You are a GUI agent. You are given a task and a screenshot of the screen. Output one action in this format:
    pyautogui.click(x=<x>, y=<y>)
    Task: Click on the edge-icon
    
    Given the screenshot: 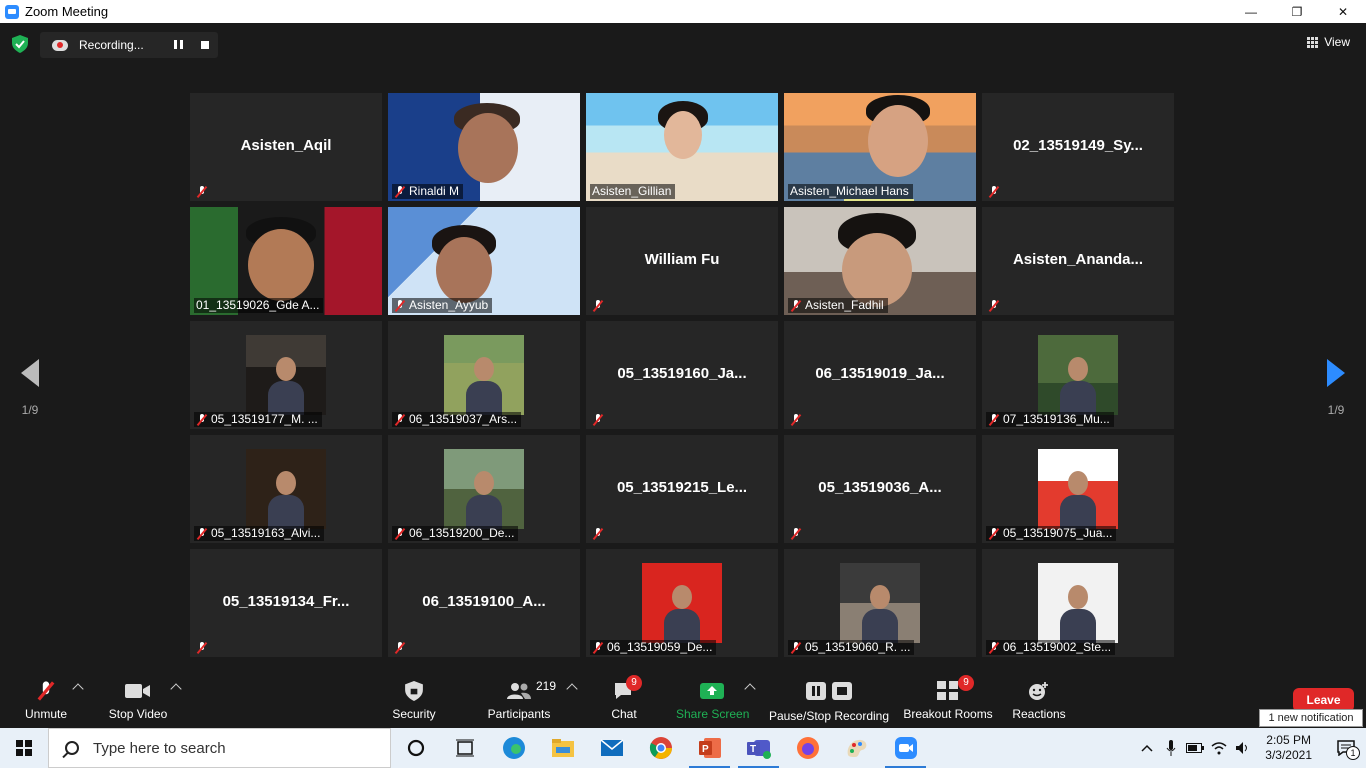 What is the action you would take?
    pyautogui.click(x=513, y=748)
    